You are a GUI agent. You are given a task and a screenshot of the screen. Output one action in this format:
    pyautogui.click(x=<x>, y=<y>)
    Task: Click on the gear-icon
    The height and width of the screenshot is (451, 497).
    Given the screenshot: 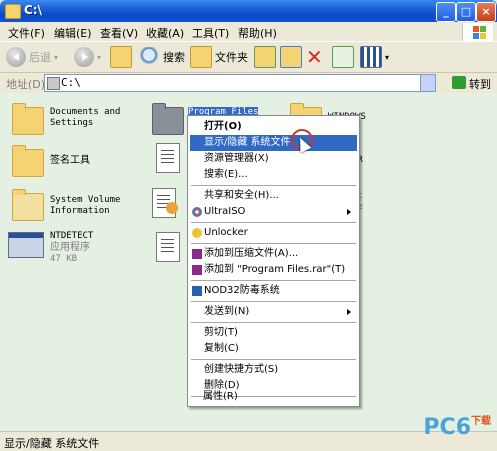 What is the action you would take?
    pyautogui.click(x=172, y=208)
    